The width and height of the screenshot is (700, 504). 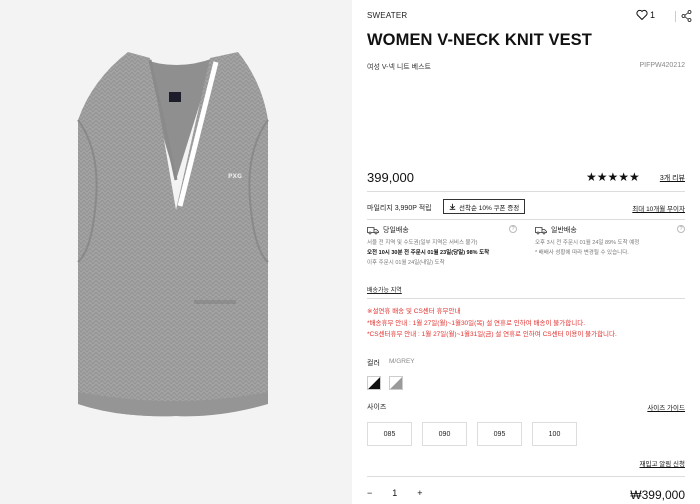 What do you see at coordinates (377, 407) in the screenshot?
I see `size-label: 사이즈` at bounding box center [377, 407].